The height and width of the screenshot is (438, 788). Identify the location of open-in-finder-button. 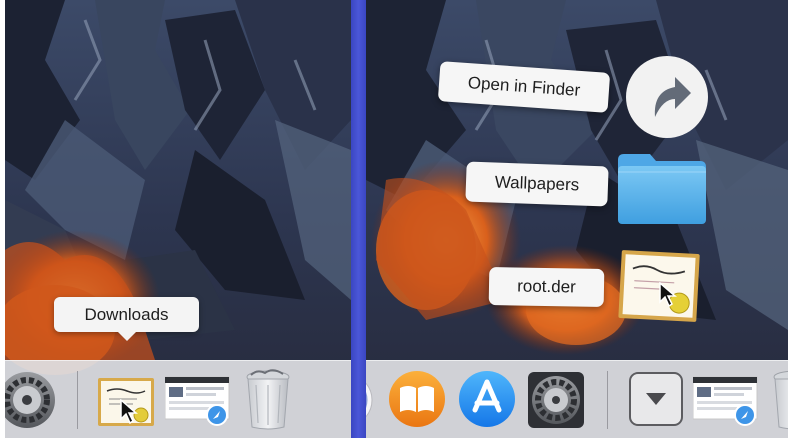
(667, 97).